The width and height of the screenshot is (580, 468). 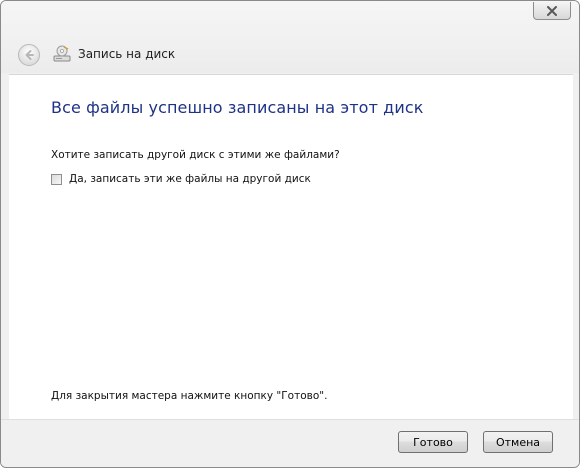 I want to click on done-button: Готово, so click(x=433, y=442).